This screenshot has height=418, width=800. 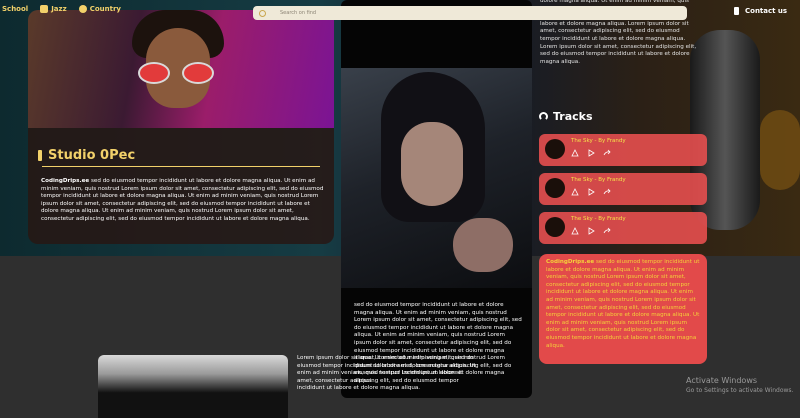 I want to click on tracks-title-text: Tracks, so click(x=573, y=116).